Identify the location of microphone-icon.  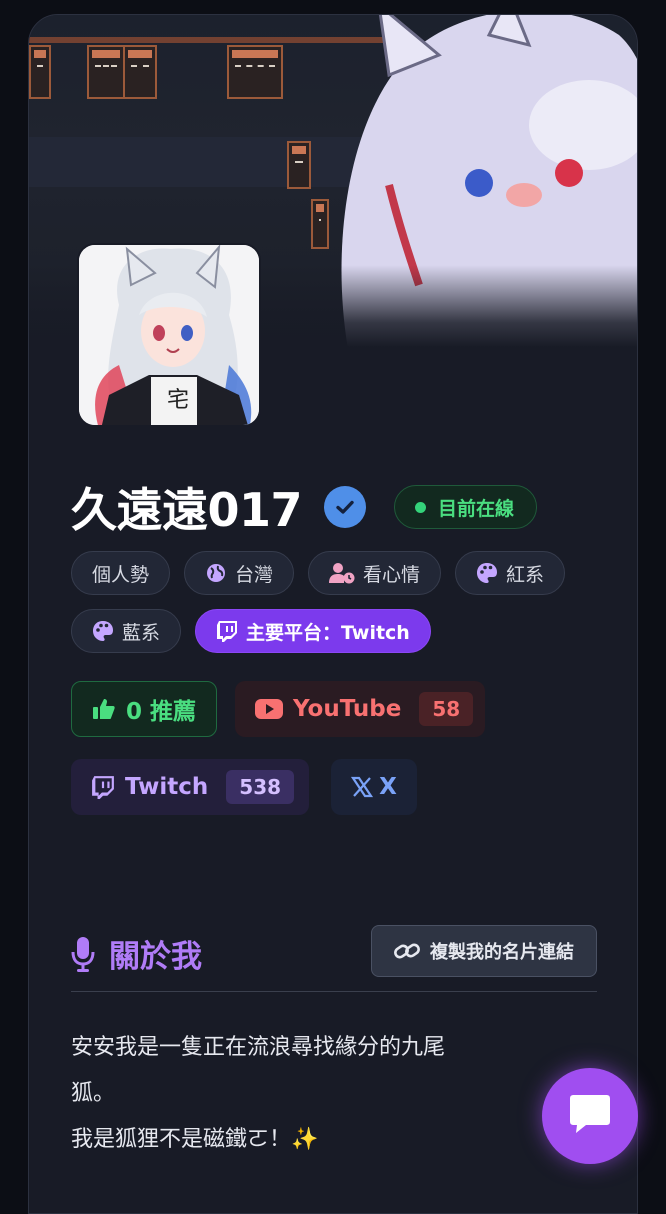
(83, 954).